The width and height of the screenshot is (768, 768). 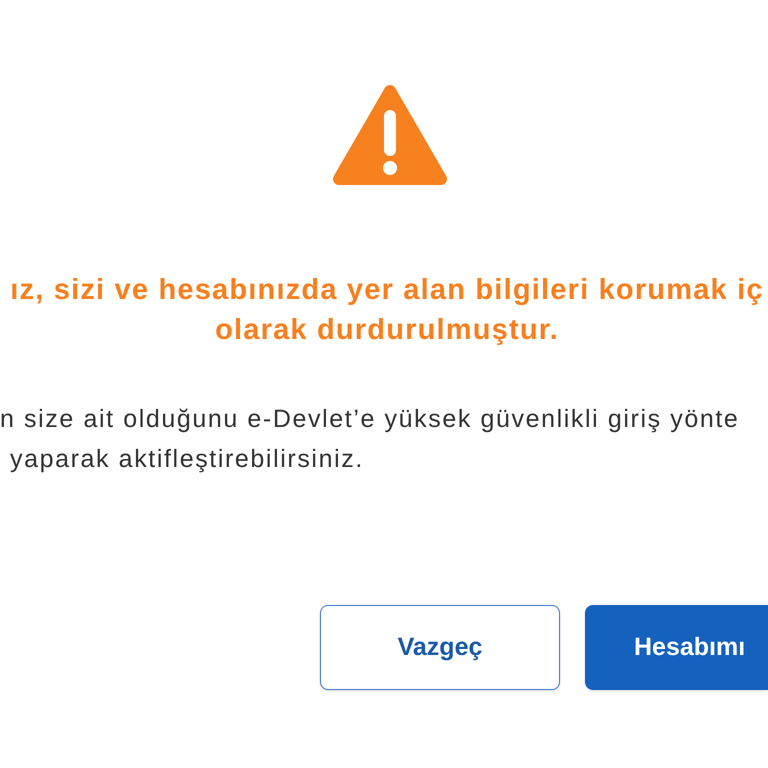 What do you see at coordinates (370, 439) in the screenshot?
I see `account-message: n size ait olduğunu e-Devlet’e yüksek güvenlikli giriş yönte yaparak aktifleştirebilirsiniz.` at bounding box center [370, 439].